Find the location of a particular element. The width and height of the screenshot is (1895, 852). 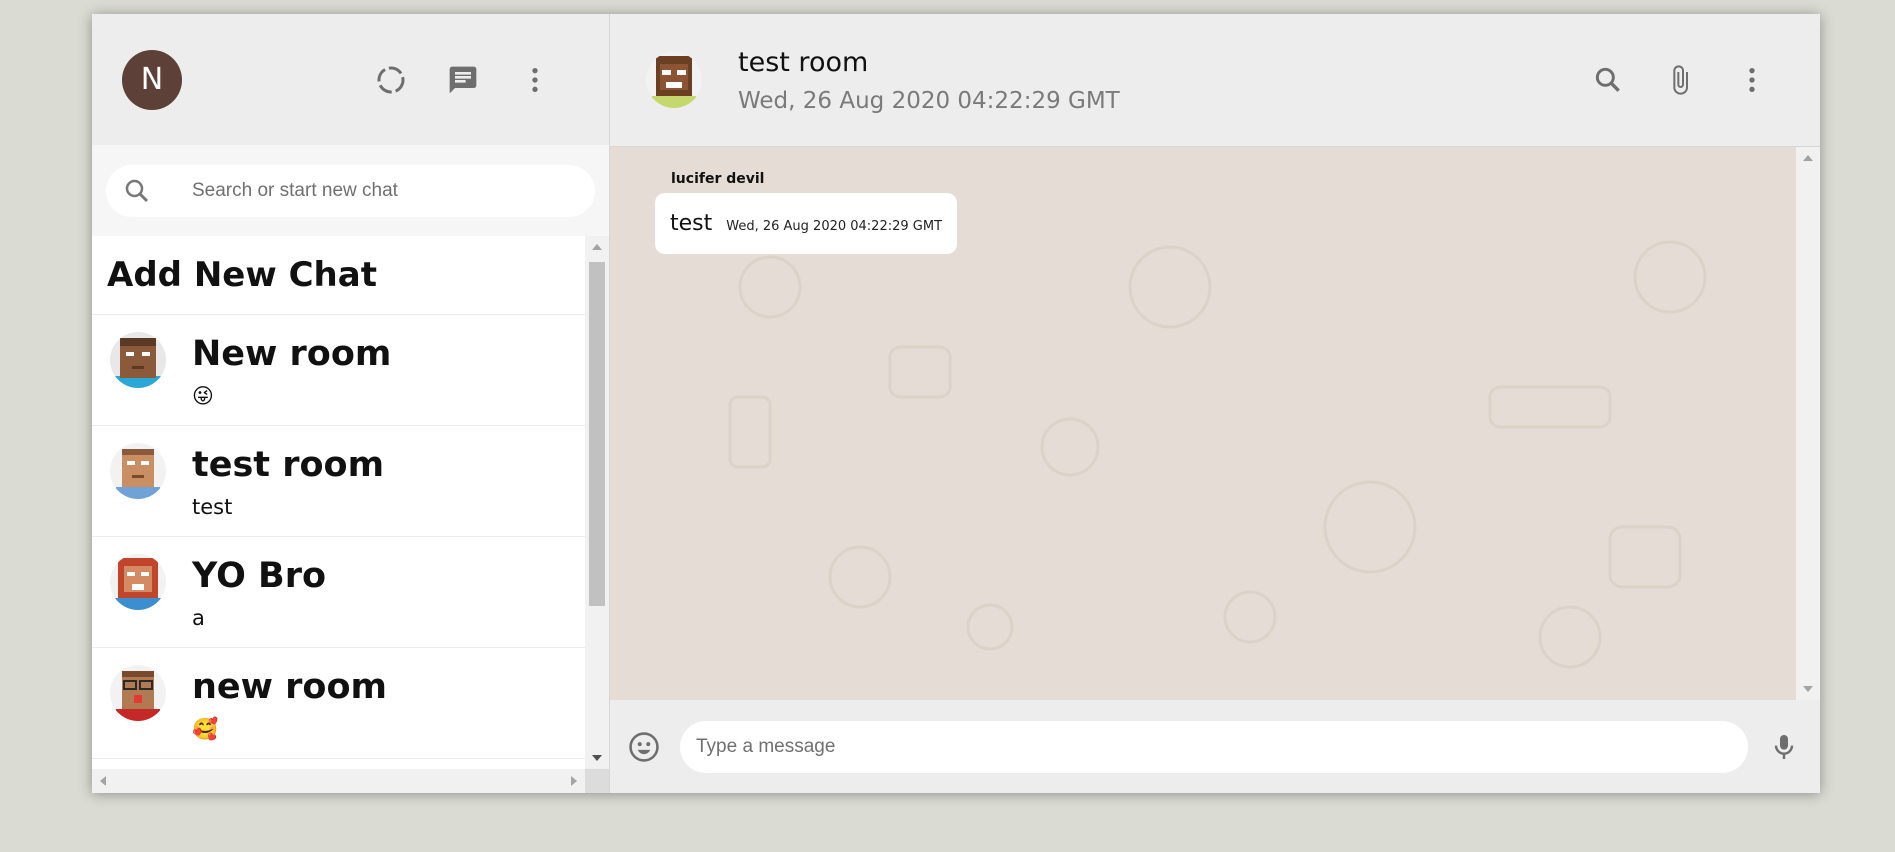

chat-header-icons is located at coordinates (1680, 80).